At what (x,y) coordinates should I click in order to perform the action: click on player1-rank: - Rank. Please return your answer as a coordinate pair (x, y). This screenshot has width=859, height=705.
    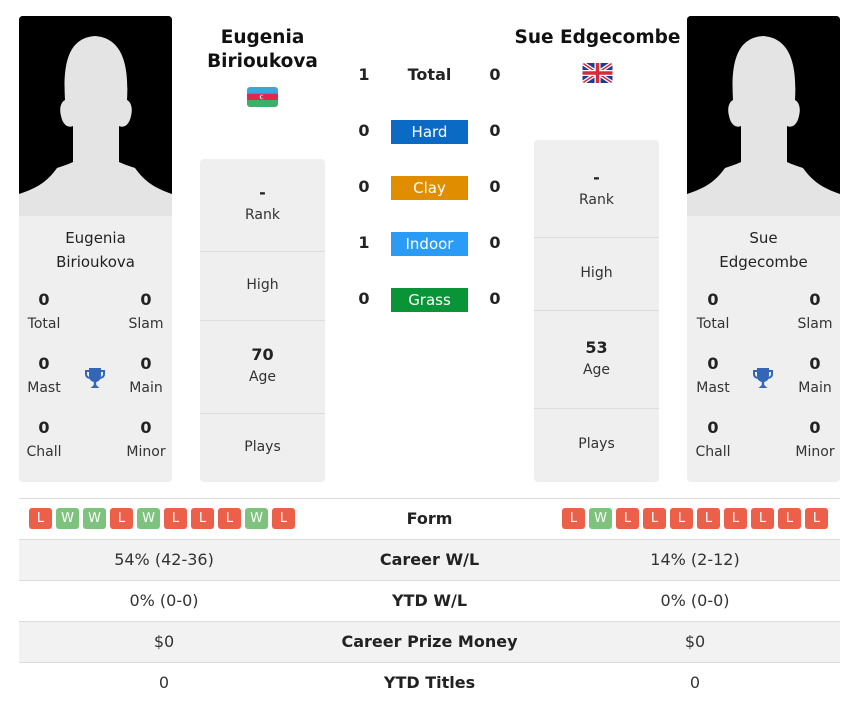
    Looking at the image, I should click on (262, 205).